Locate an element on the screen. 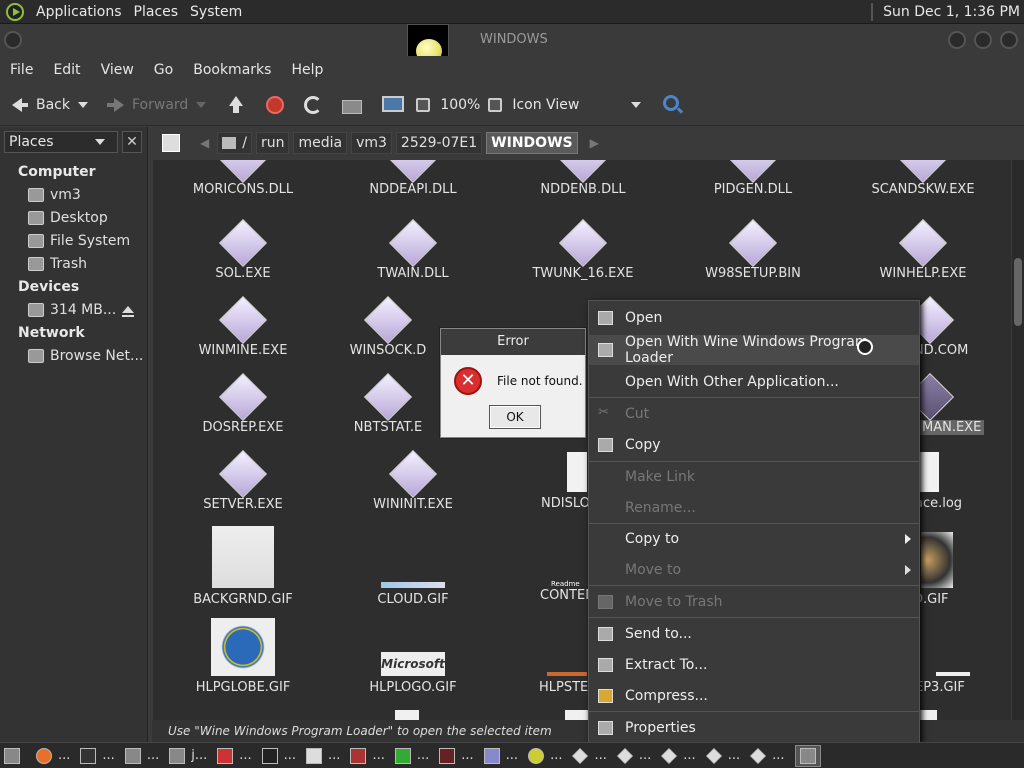 This screenshot has width=1024, height=768. window-titlebar: WINDOWS is located at coordinates (512, 40).